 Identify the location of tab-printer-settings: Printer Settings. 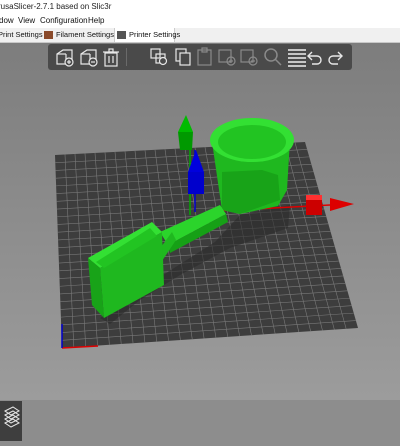
(147, 35).